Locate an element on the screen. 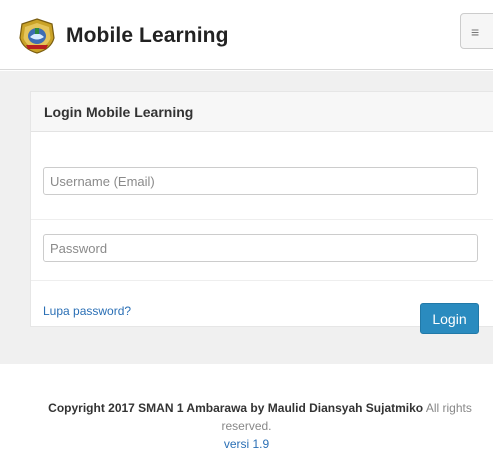 This screenshot has height=452, width=493. rights-text: All rights is located at coordinates (448, 408).